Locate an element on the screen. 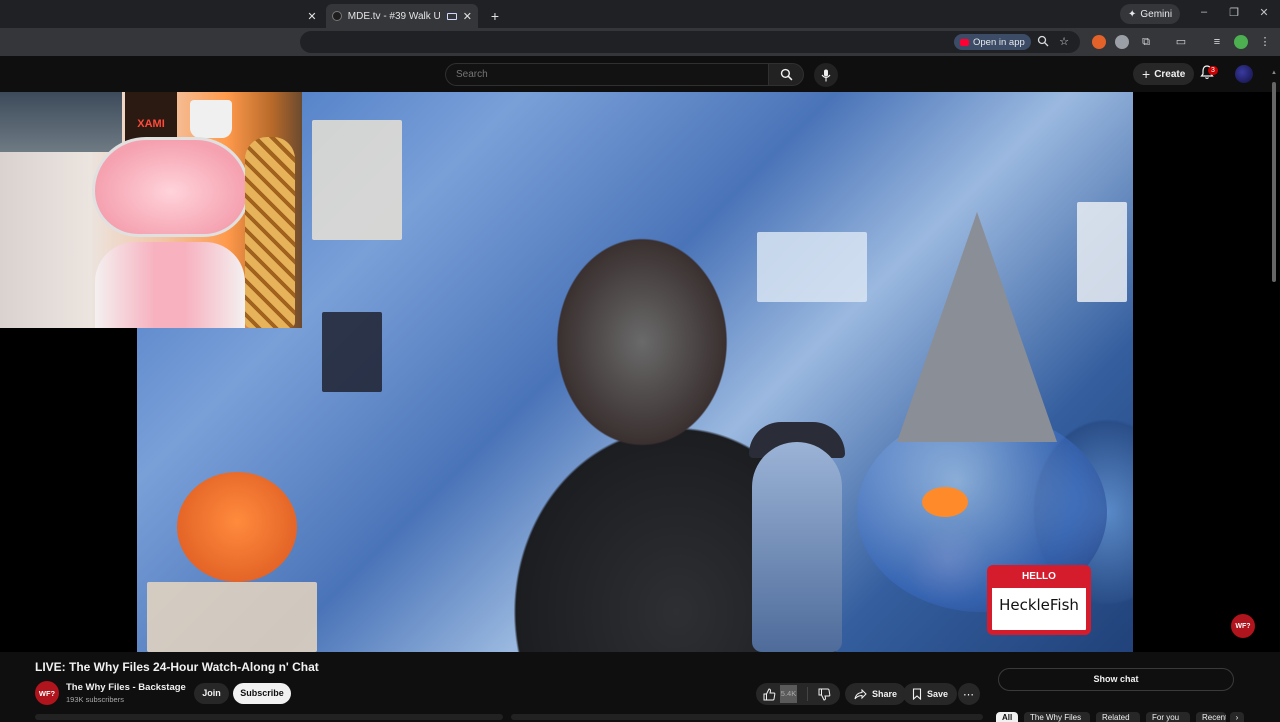 The width and height of the screenshot is (1280, 722). join-button: Join is located at coordinates (211, 693).